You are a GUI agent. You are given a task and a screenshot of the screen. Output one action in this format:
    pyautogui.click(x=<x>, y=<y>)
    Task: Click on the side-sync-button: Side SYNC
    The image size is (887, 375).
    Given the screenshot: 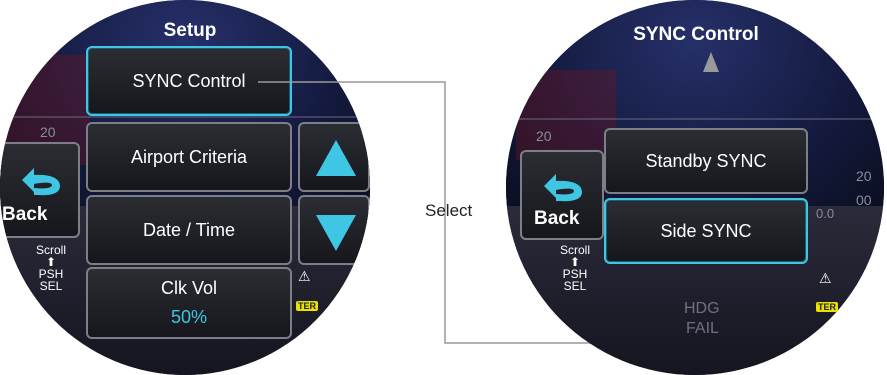 What is the action you would take?
    pyautogui.click(x=706, y=231)
    